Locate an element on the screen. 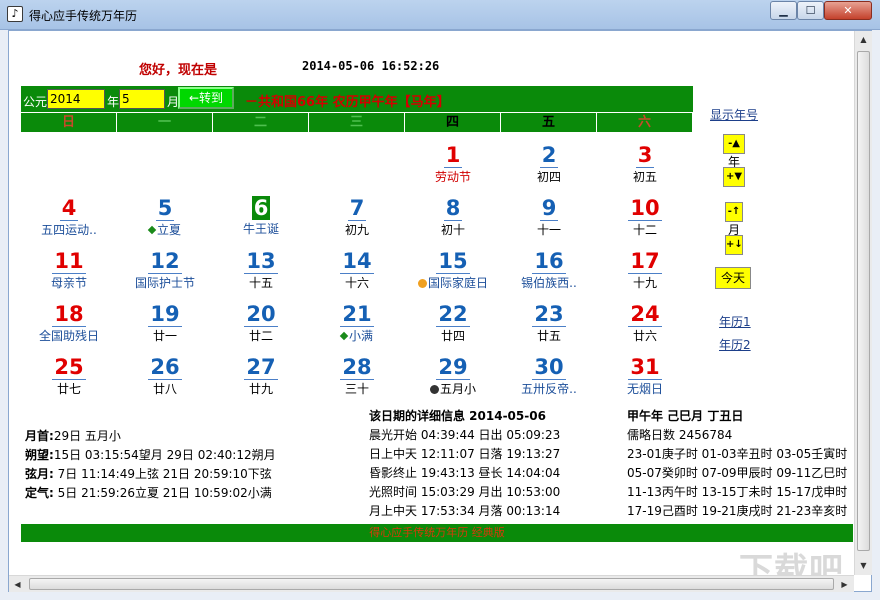  day-number: 20 is located at coordinates (261, 314).